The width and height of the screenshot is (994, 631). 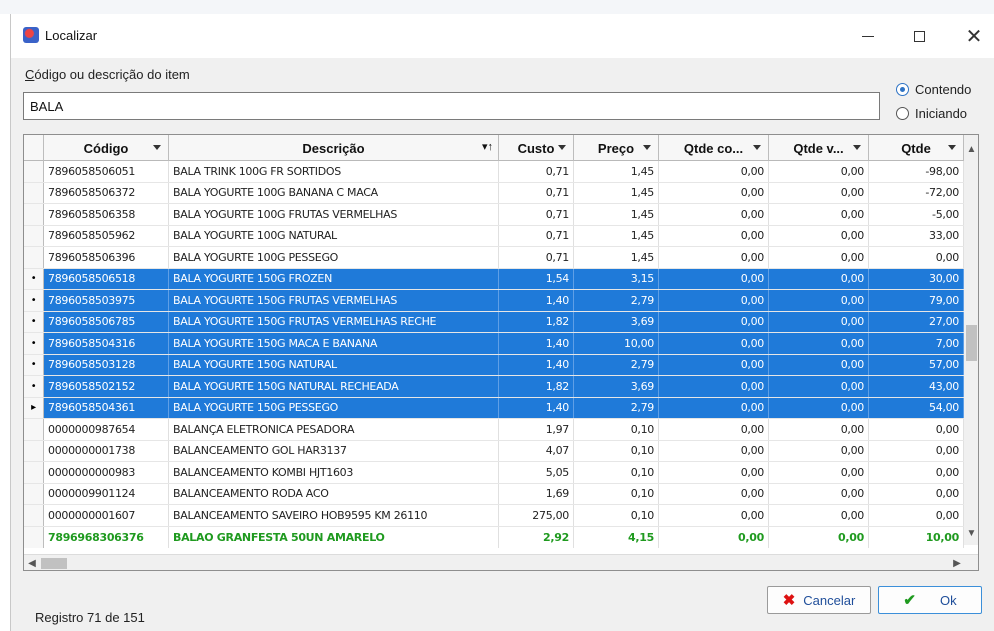 I want to click on table-cell: 1,97, so click(x=536, y=429).